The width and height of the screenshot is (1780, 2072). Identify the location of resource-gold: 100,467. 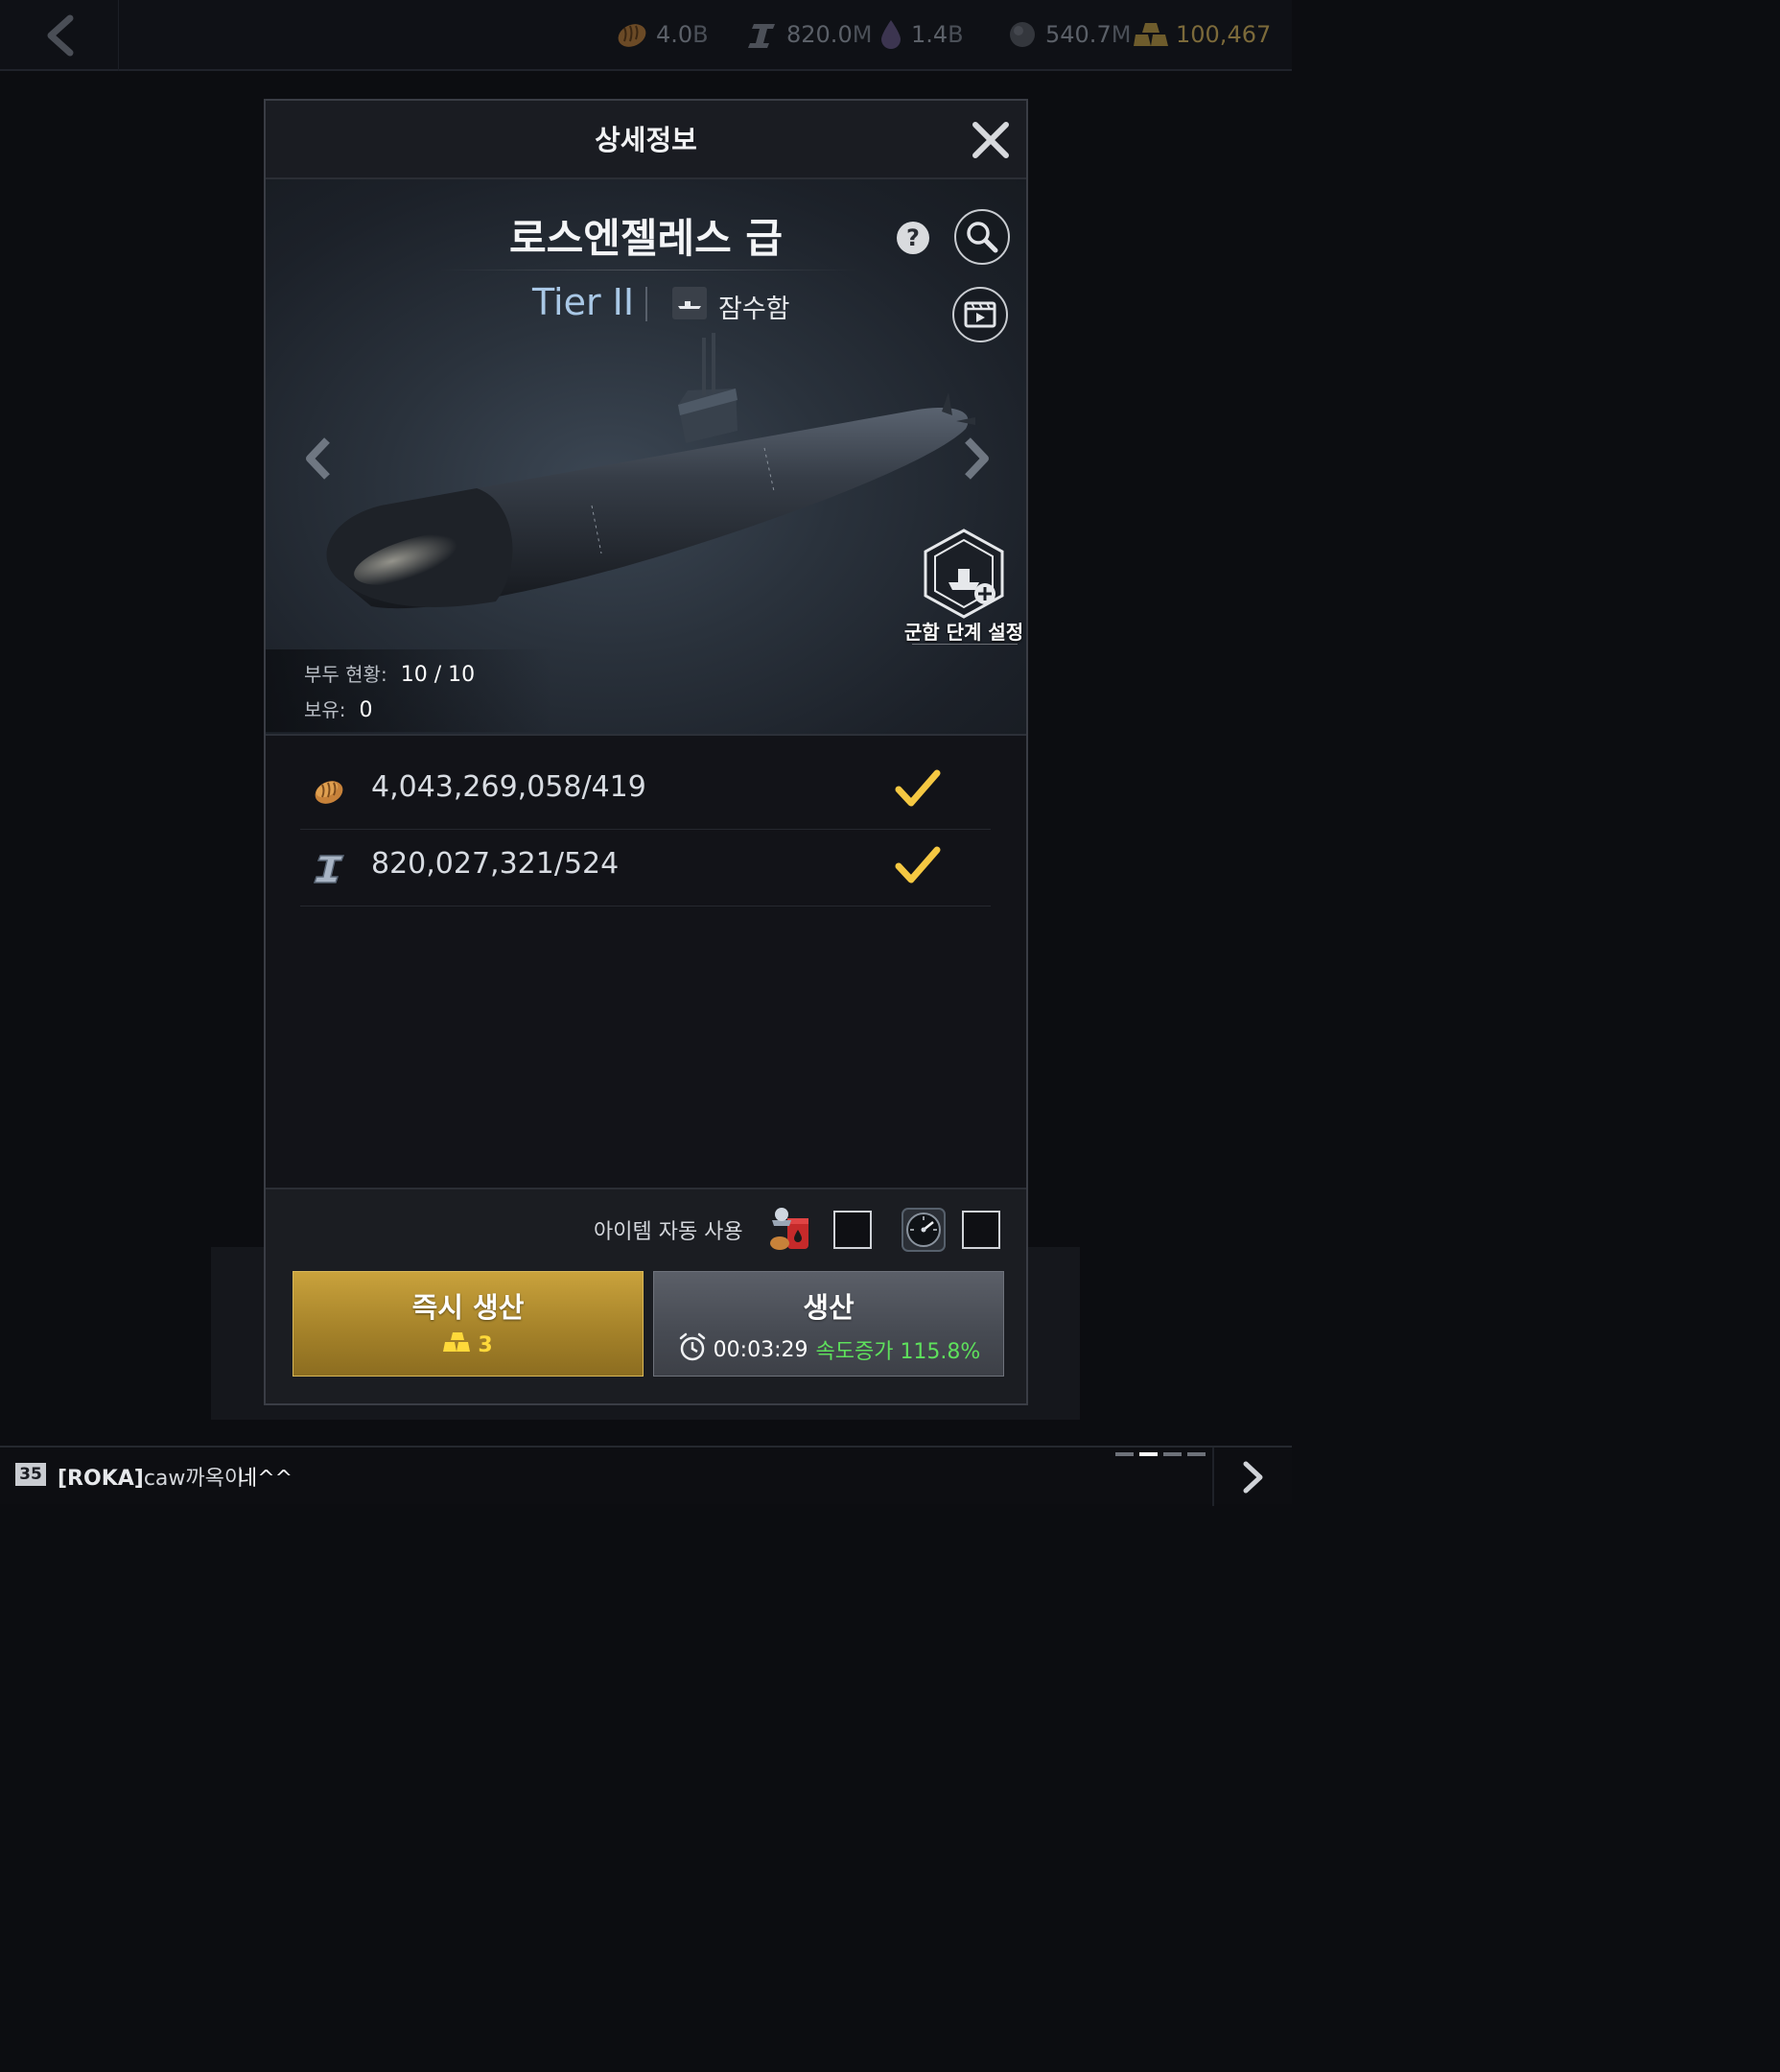
(1203, 34).